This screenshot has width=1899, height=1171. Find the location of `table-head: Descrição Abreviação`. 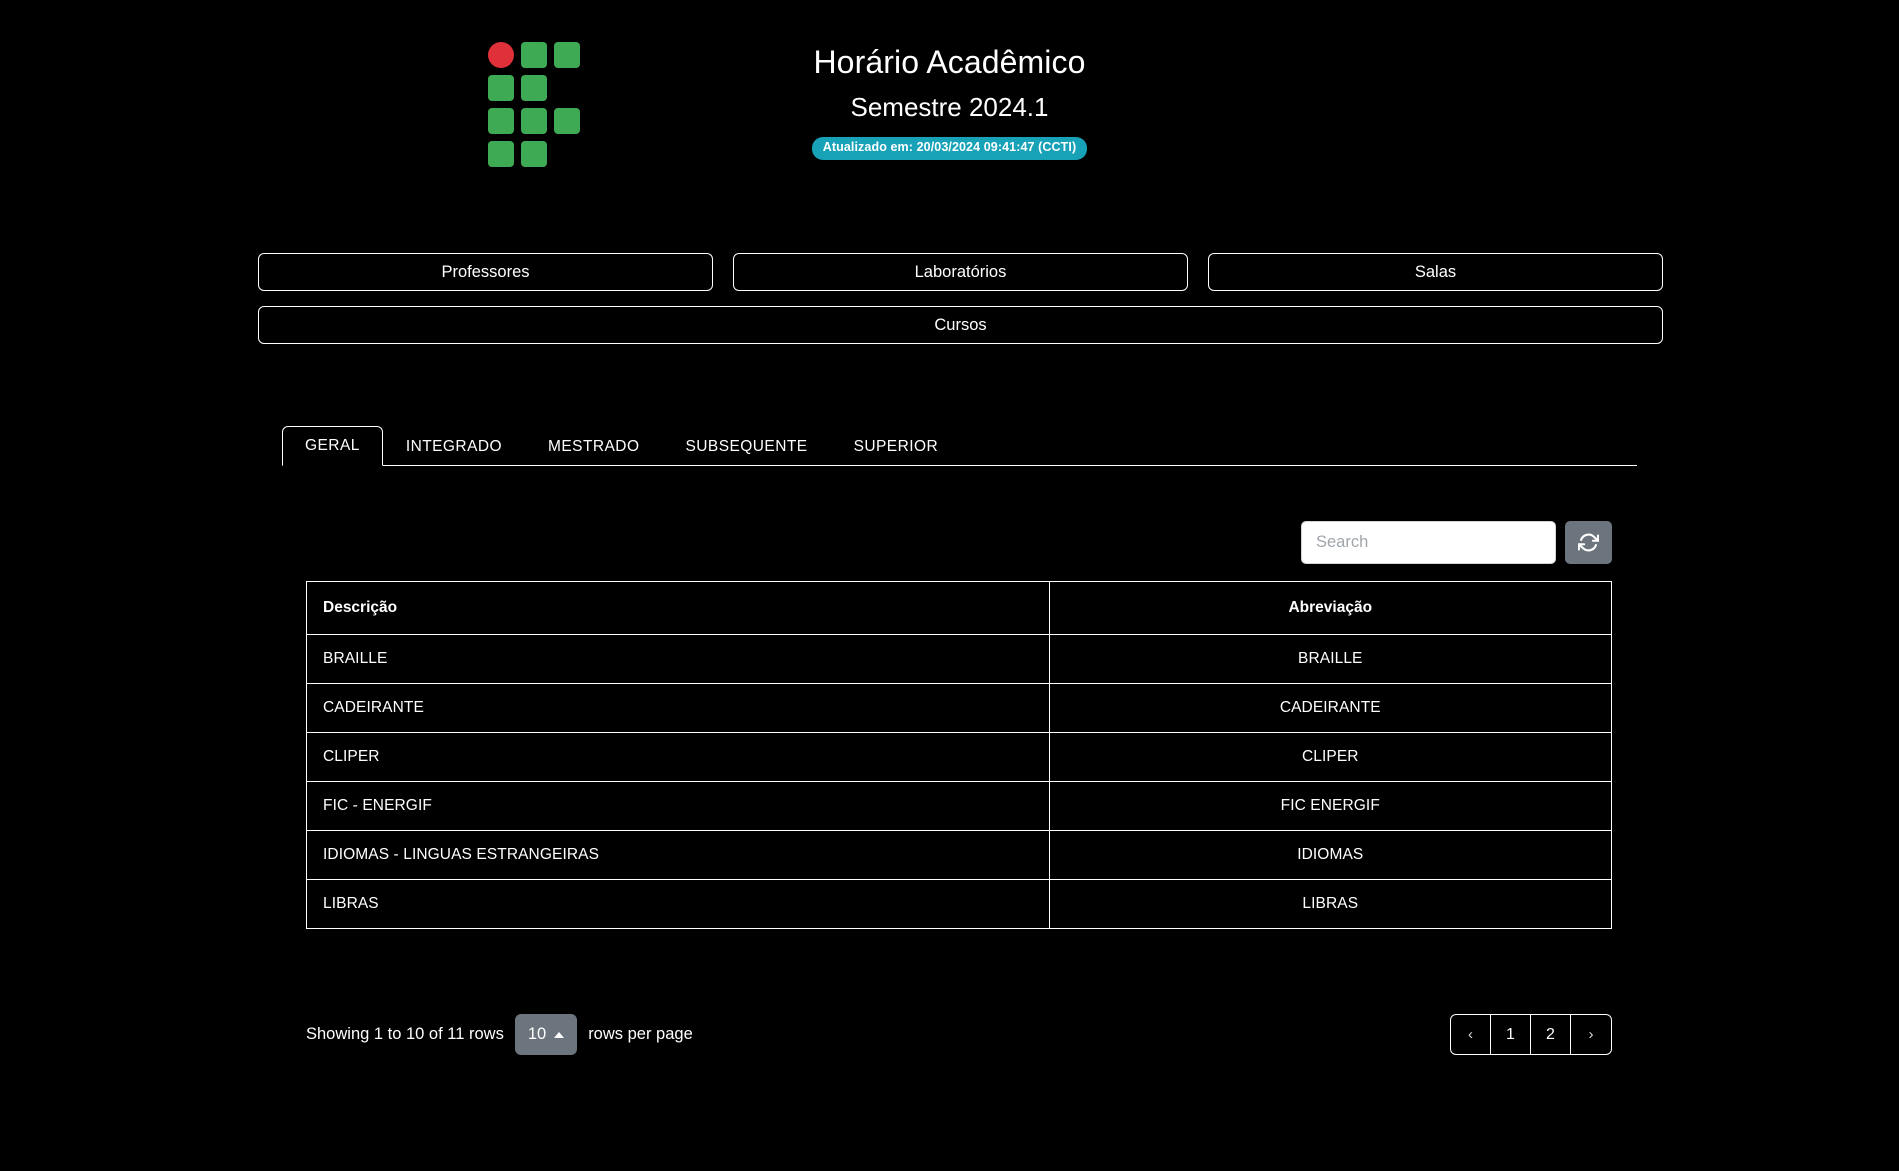

table-head: Descrição Abreviação is located at coordinates (959, 608).